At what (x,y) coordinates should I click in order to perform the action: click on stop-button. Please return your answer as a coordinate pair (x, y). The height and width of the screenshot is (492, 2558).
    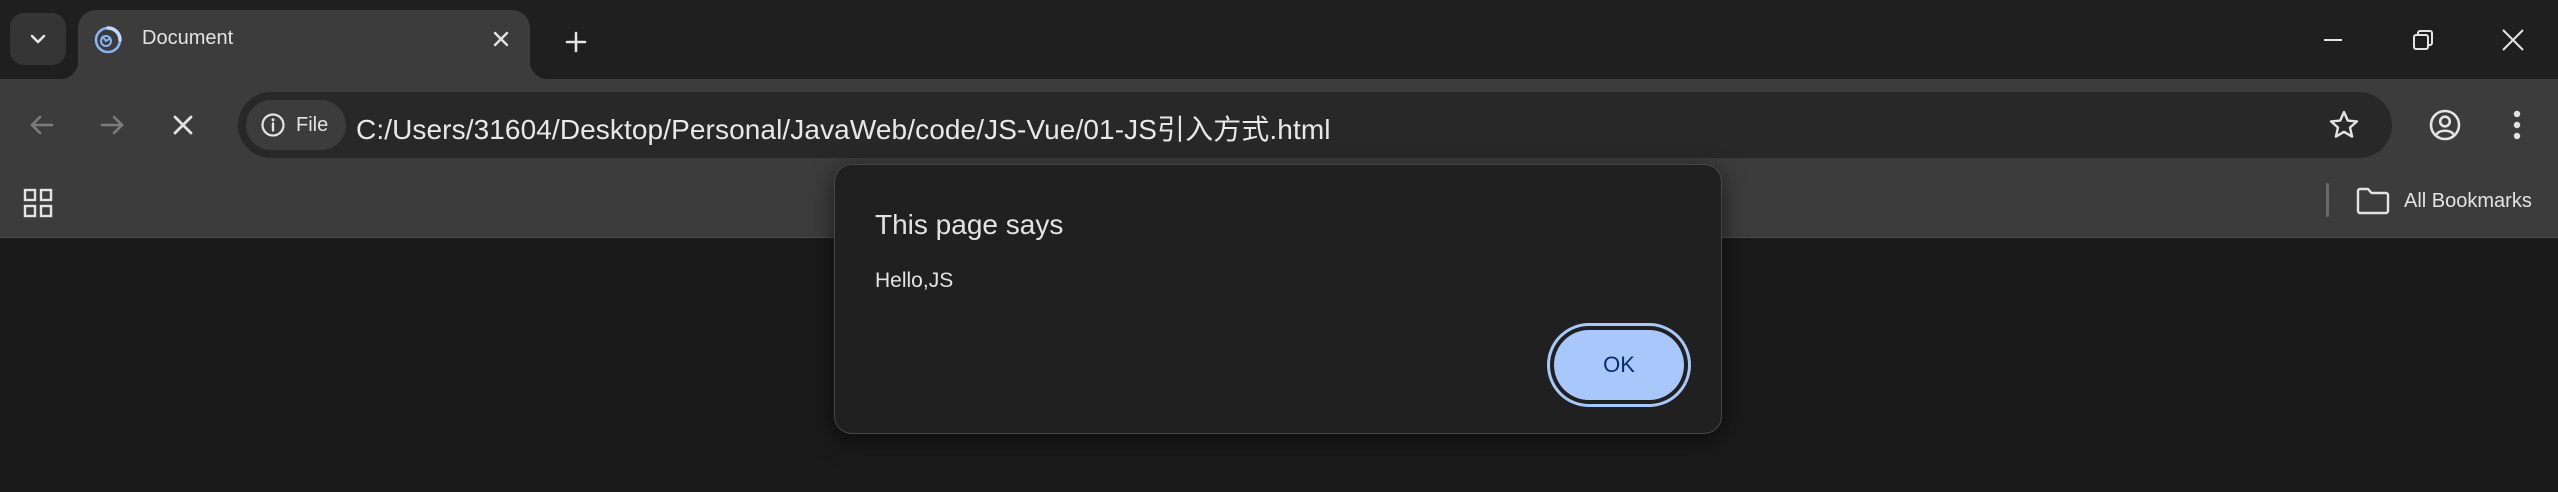
    Looking at the image, I should click on (183, 125).